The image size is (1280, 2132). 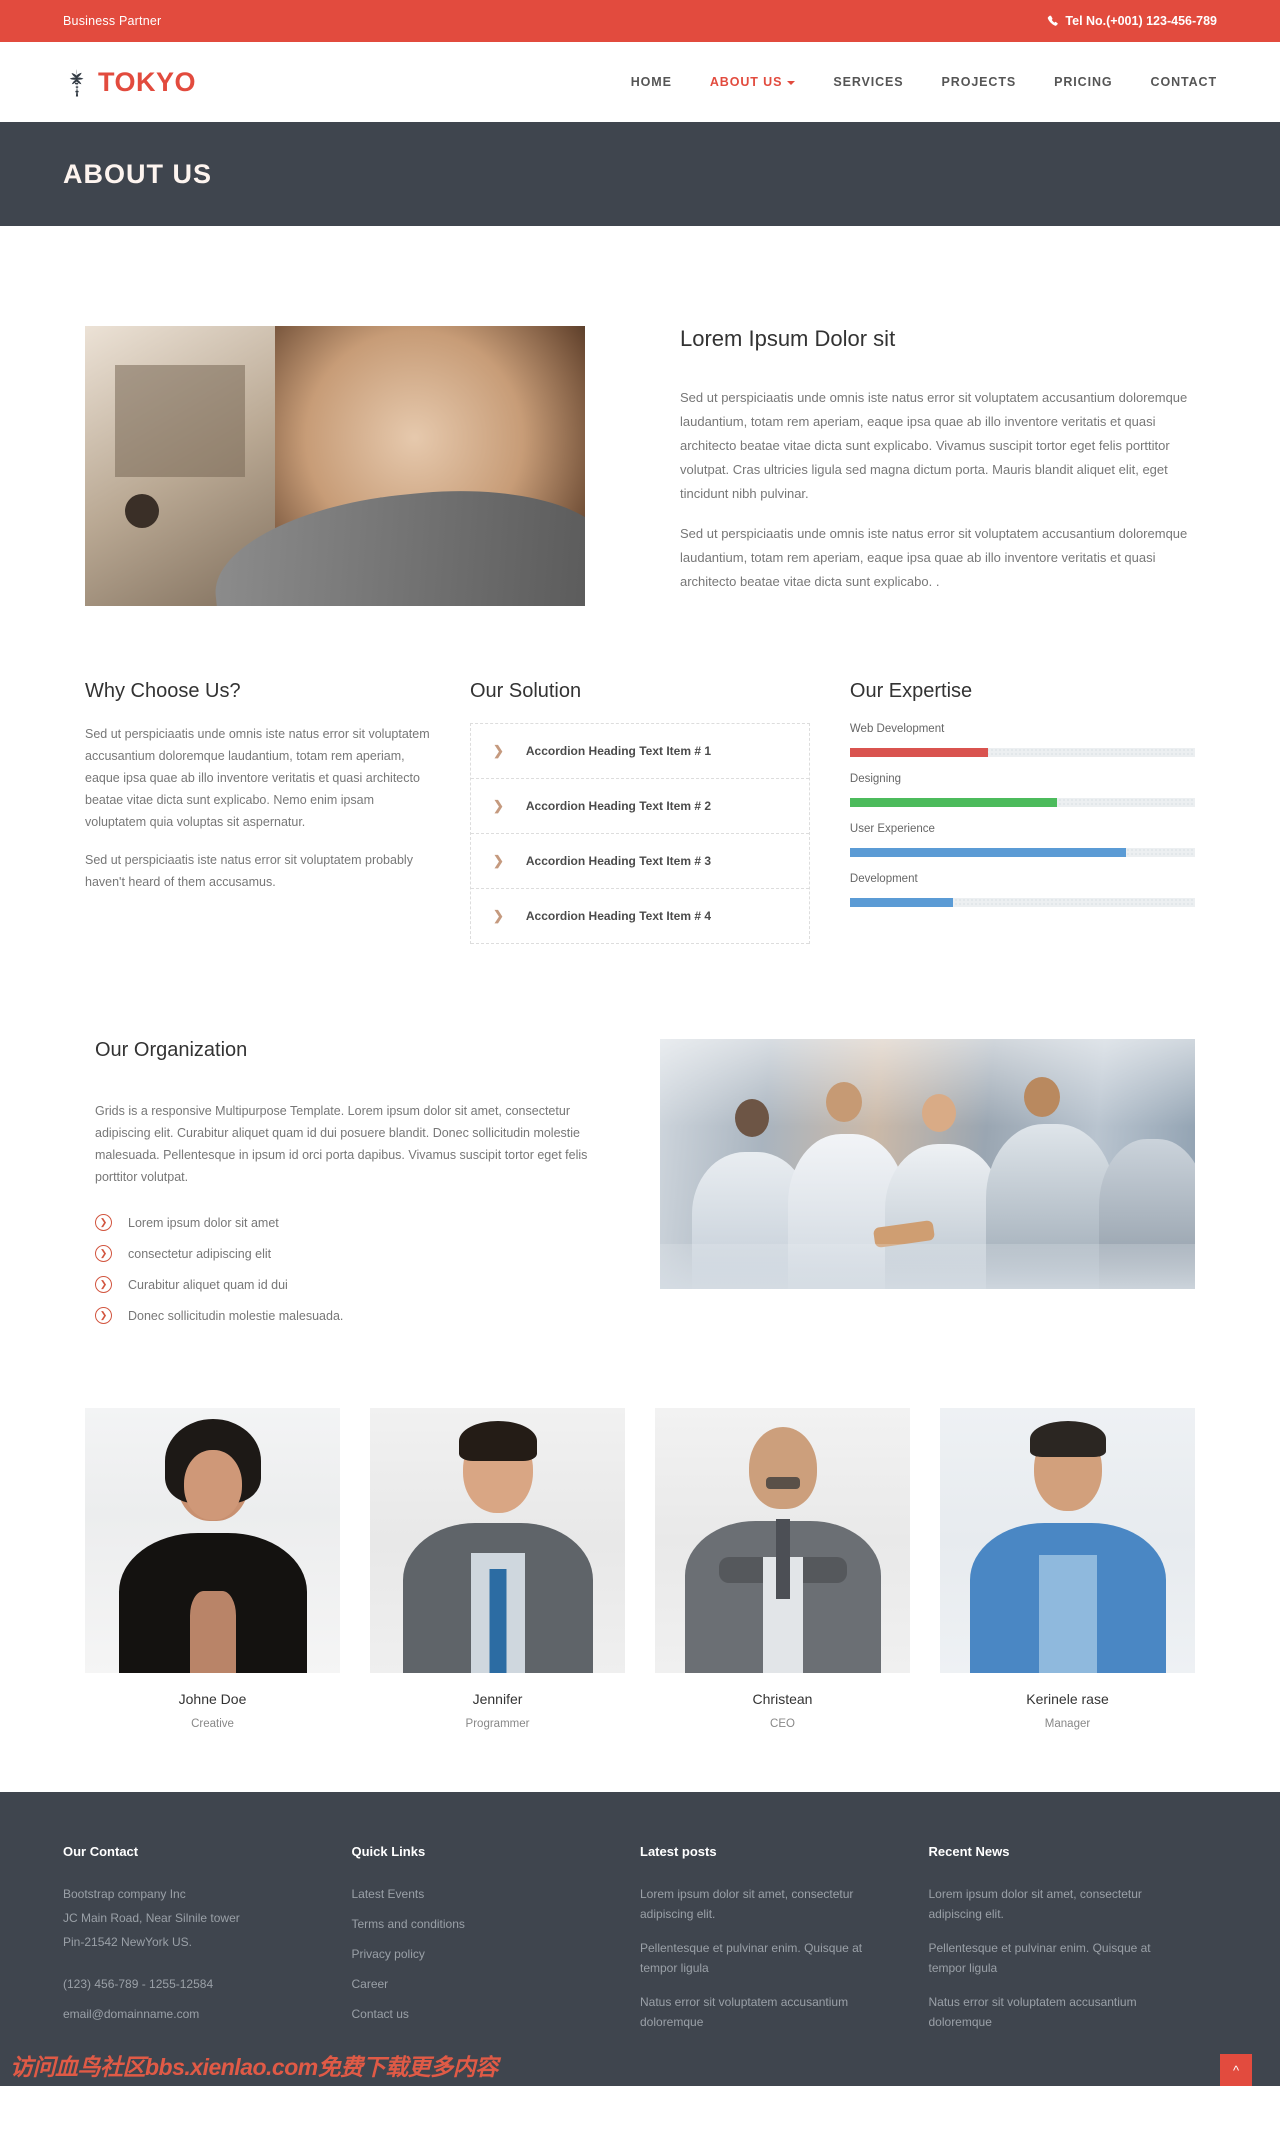 I want to click on team-member-card: Jennifer Programmer, so click(x=497, y=1569).